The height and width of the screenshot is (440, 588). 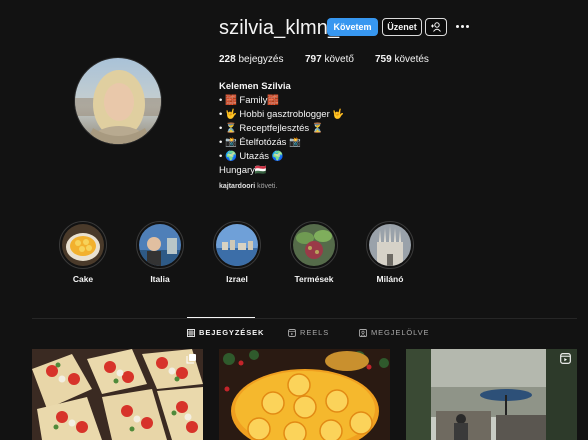 I want to click on highlight-label: Cake, so click(x=83, y=279).